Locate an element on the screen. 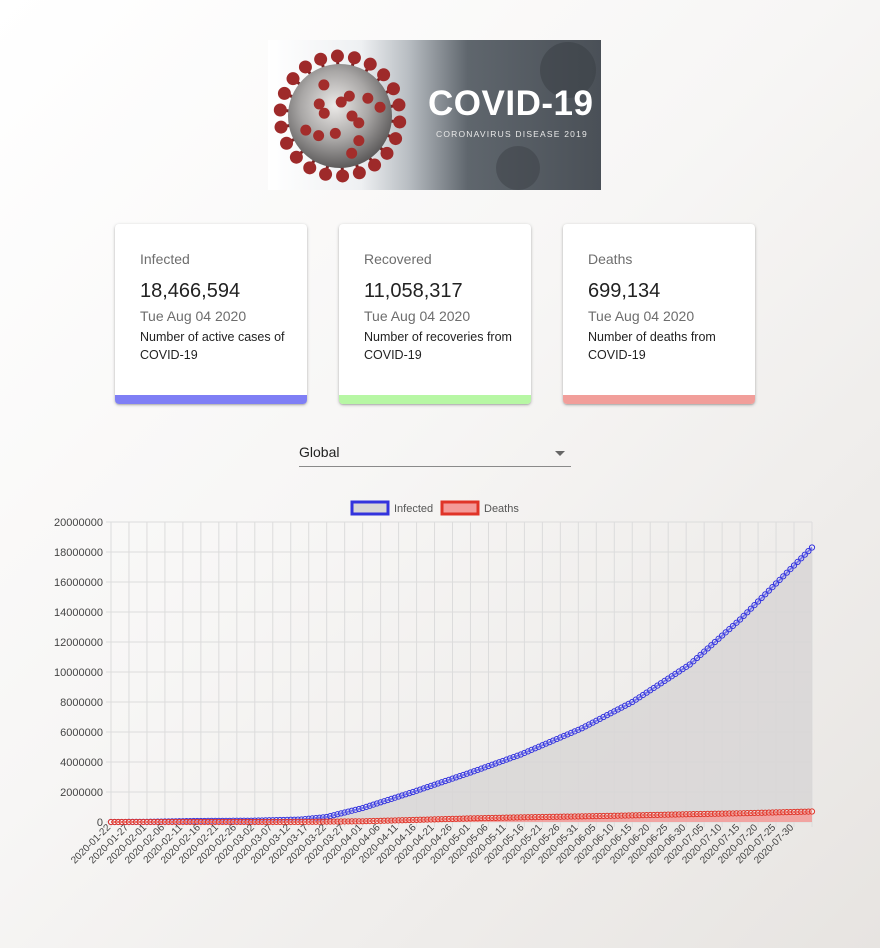  card-description: Number of recoveries from COVID-19 is located at coordinates (438, 346).